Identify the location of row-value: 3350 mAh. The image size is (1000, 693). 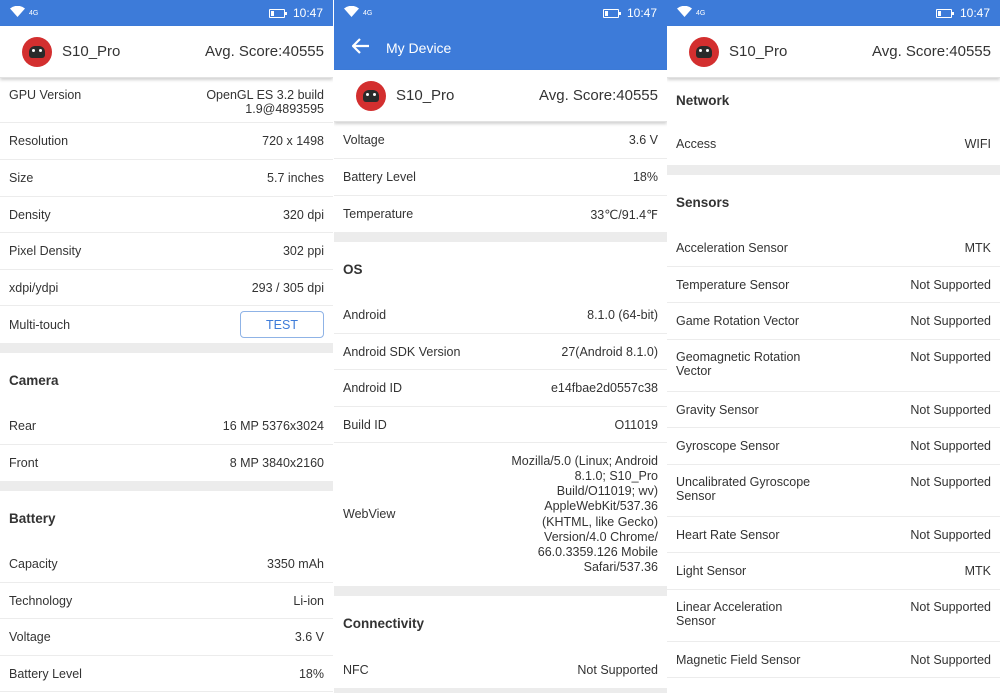
(295, 564).